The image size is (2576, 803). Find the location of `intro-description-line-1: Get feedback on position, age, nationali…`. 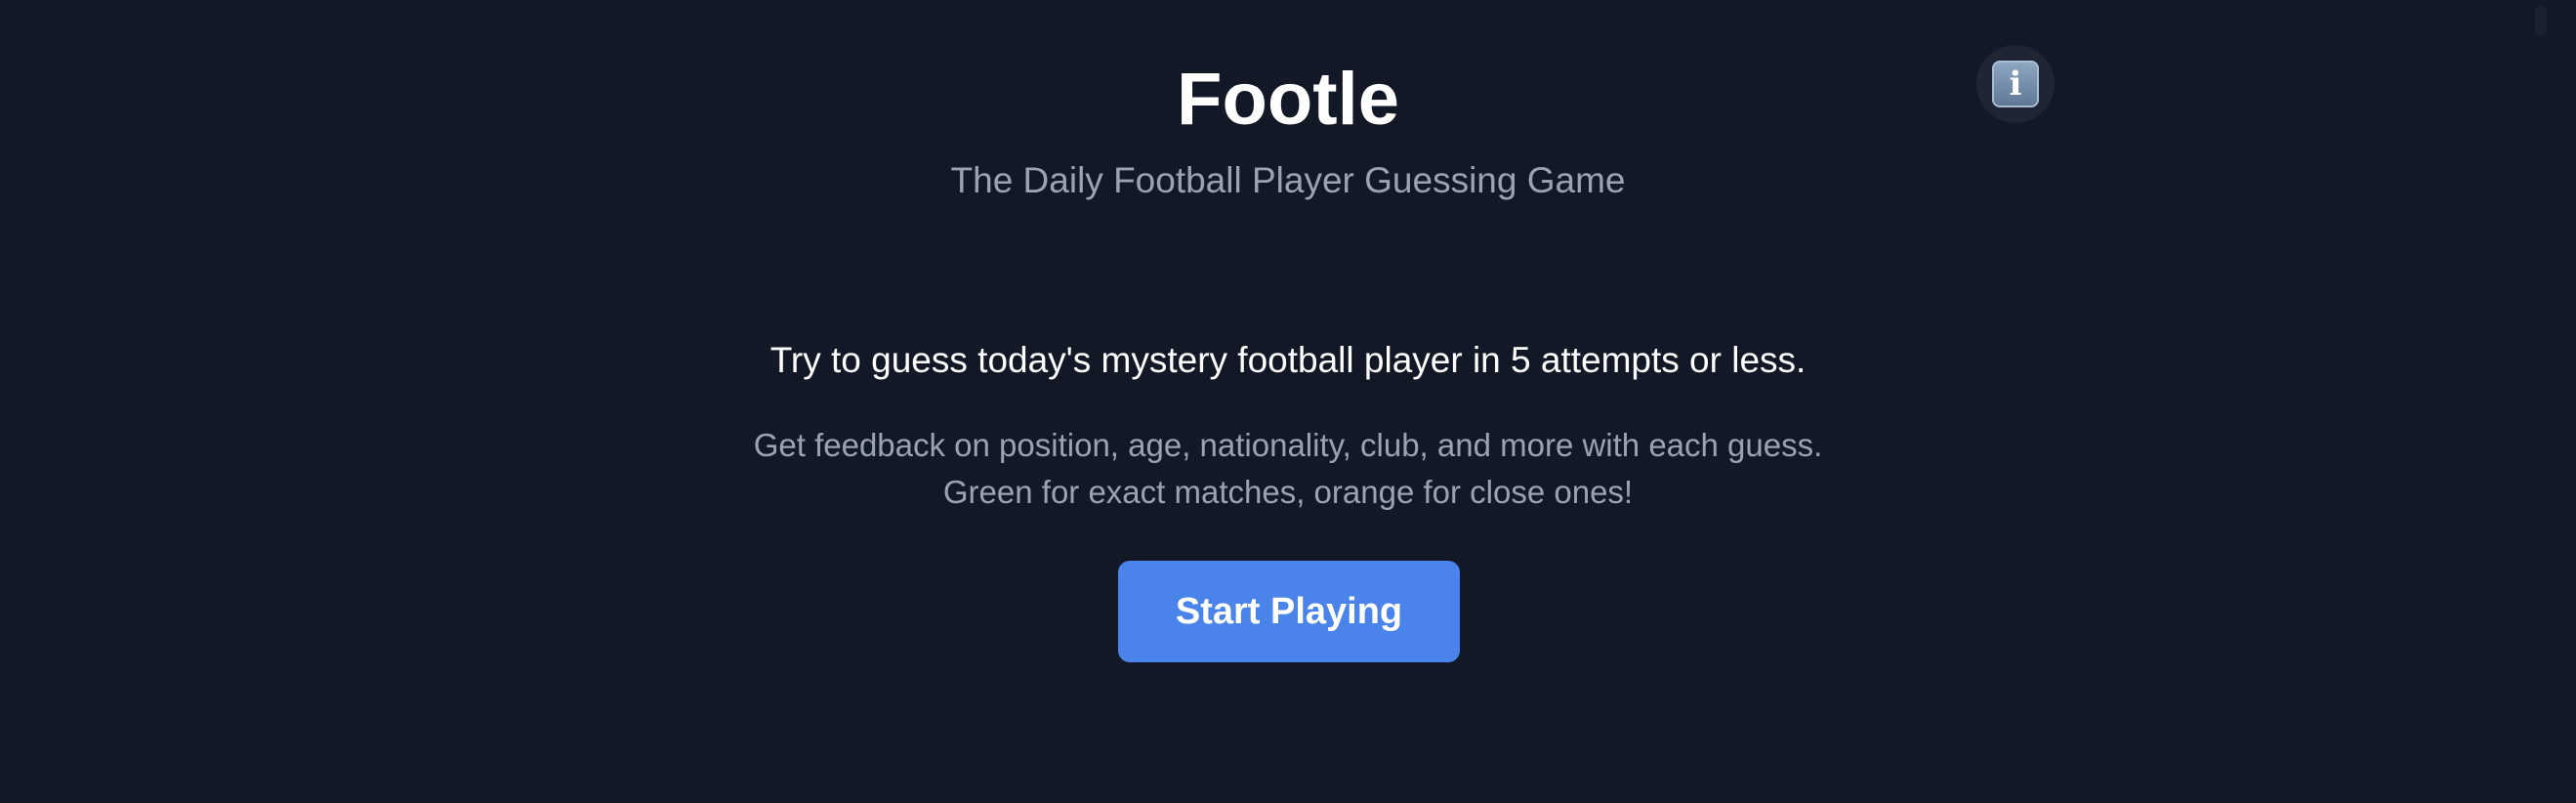

intro-description-line-1: Get feedback on position, age, nationali… is located at coordinates (1288, 445).